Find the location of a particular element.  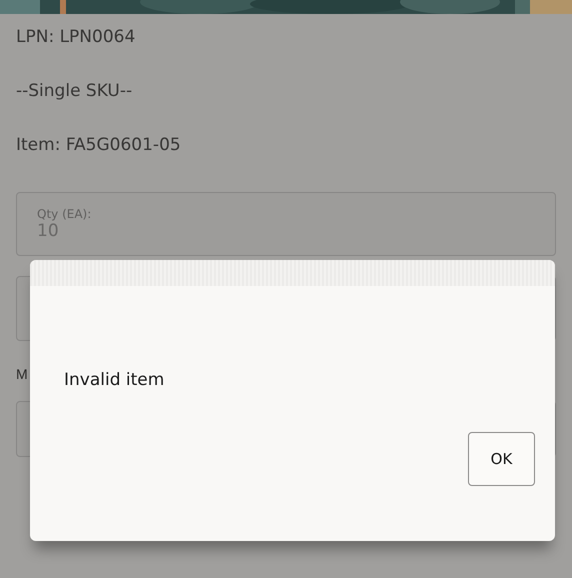

ok-button: OK is located at coordinates (501, 459).